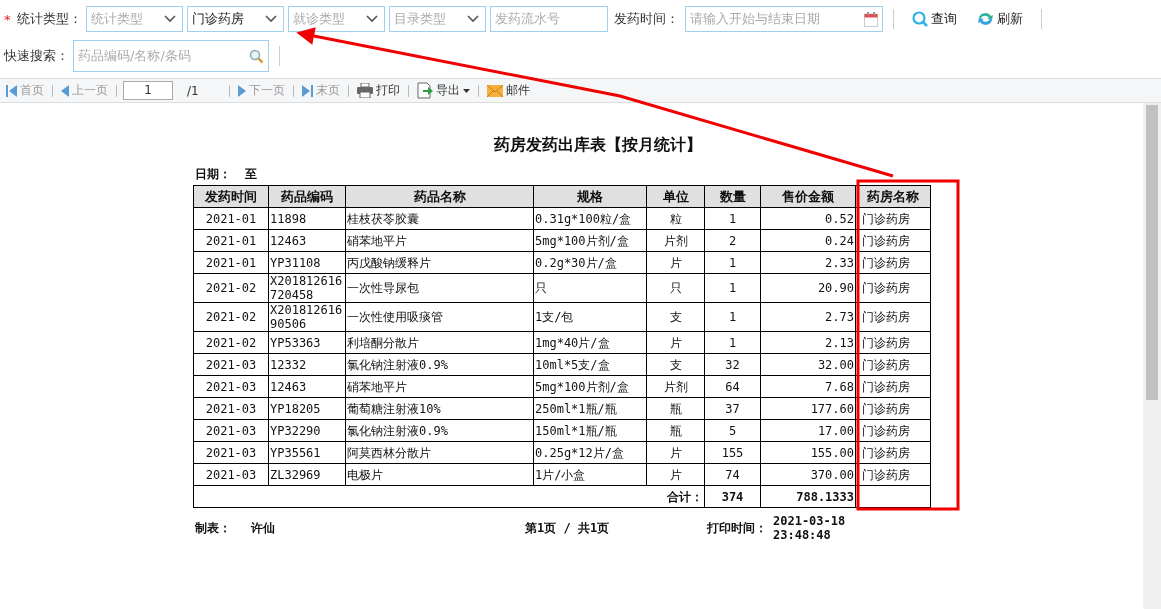  What do you see at coordinates (495, 90) in the screenshot?
I see `envelope-icon` at bounding box center [495, 90].